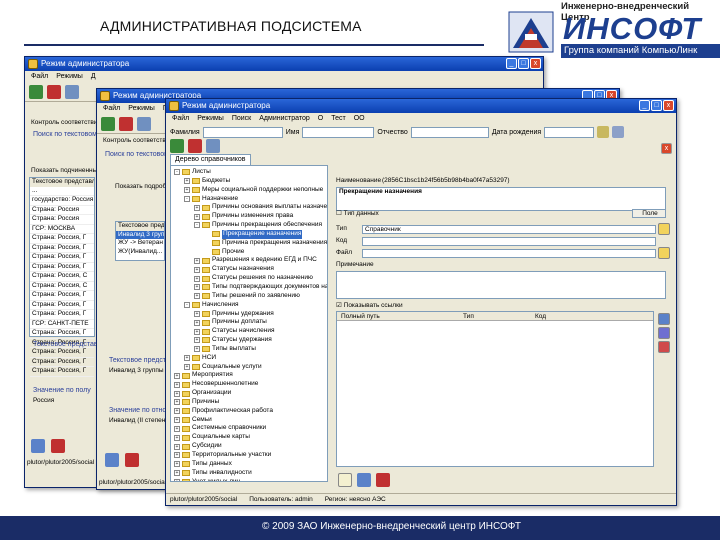  Describe the element at coordinates (535, 63) in the screenshot. I see `close-button: x` at that location.